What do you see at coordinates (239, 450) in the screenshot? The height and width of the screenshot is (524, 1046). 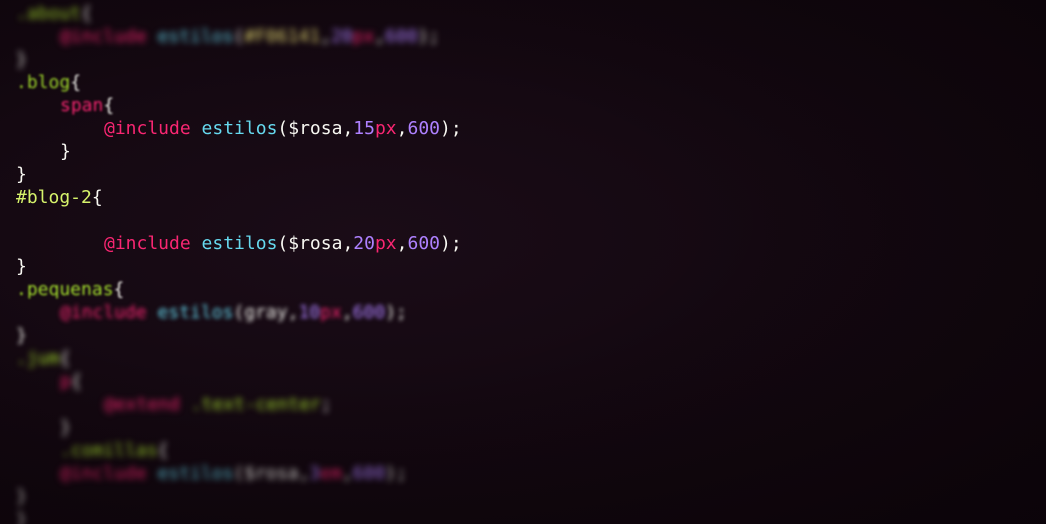 I see `code-line: .comillas{` at bounding box center [239, 450].